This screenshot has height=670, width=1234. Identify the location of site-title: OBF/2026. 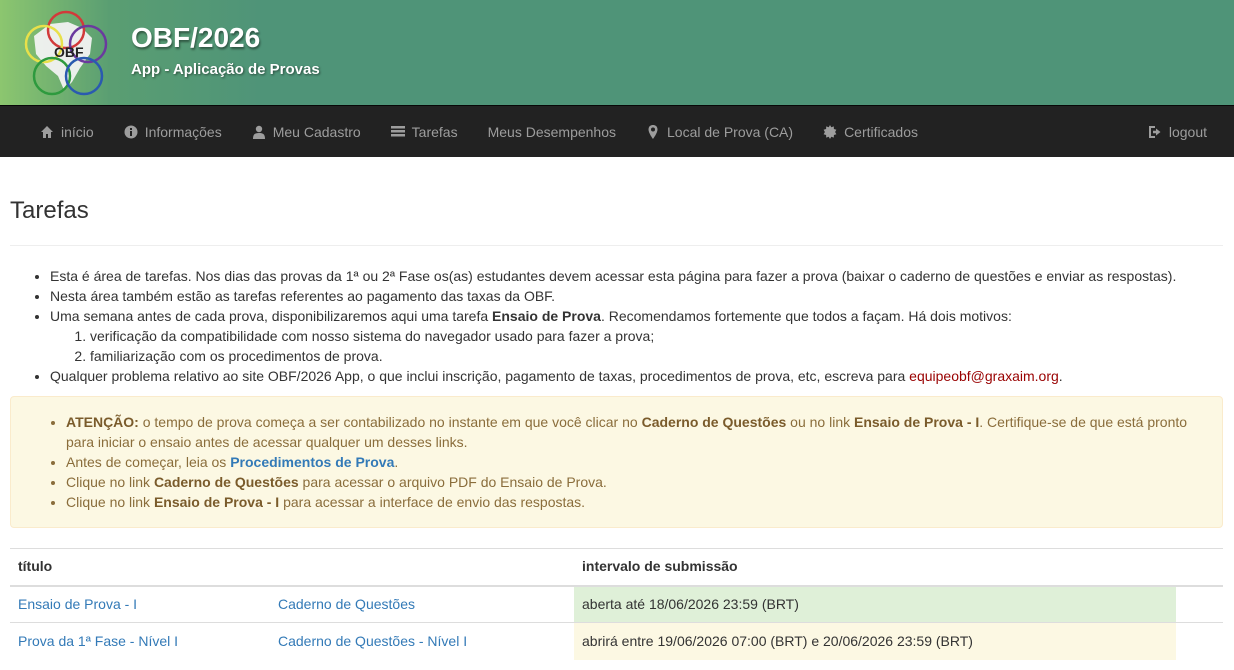
(195, 38).